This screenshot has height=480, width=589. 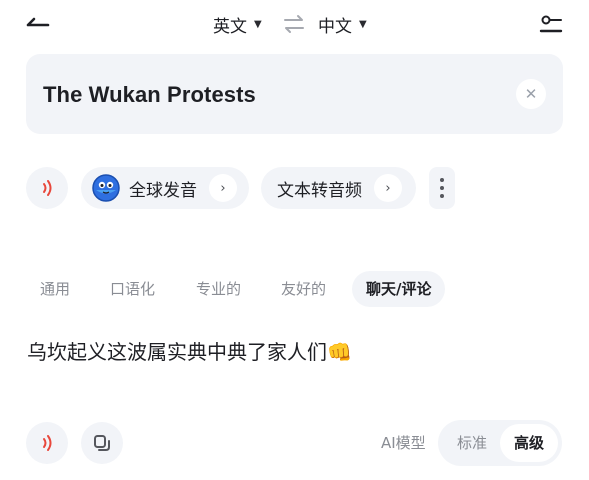 I want to click on ai-model-toggle: 标准 高级, so click(x=500, y=443).